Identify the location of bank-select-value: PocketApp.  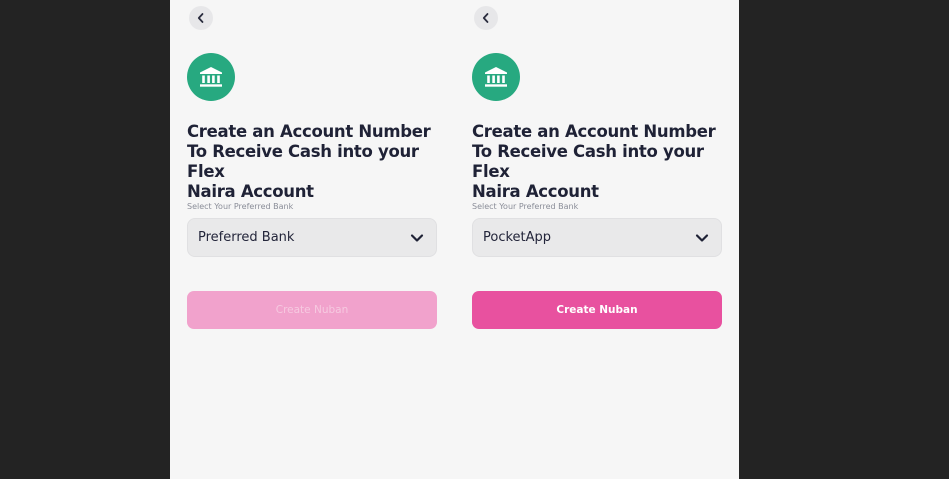
(517, 237).